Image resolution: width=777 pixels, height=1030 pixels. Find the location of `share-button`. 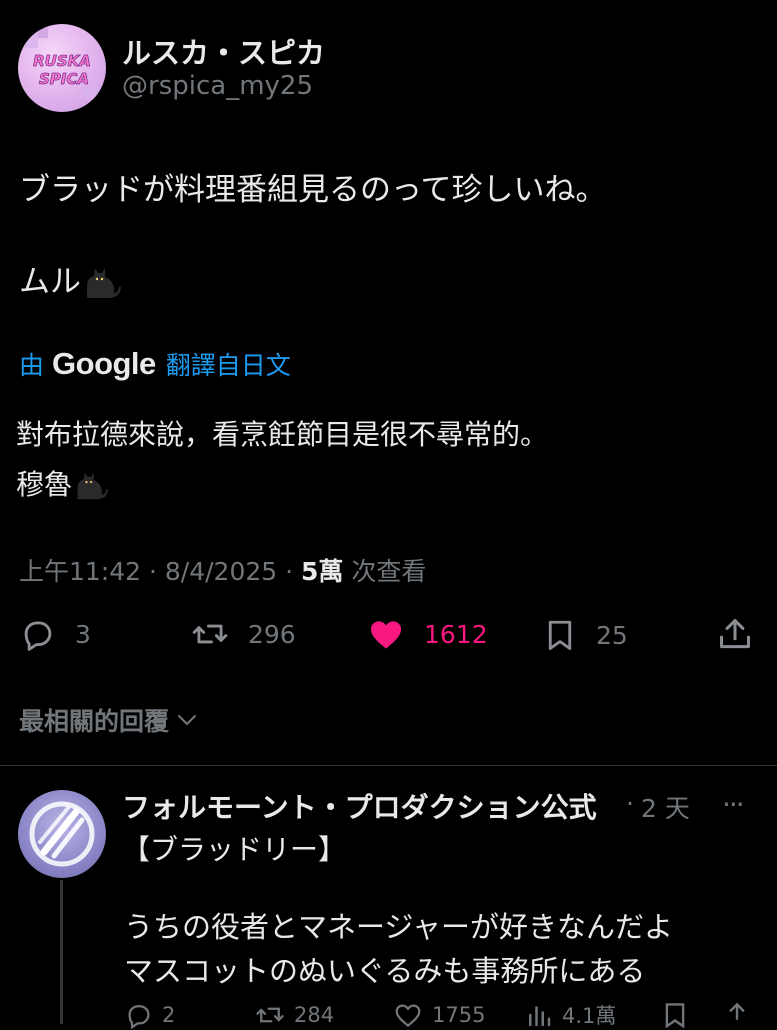

share-button is located at coordinates (735, 634).